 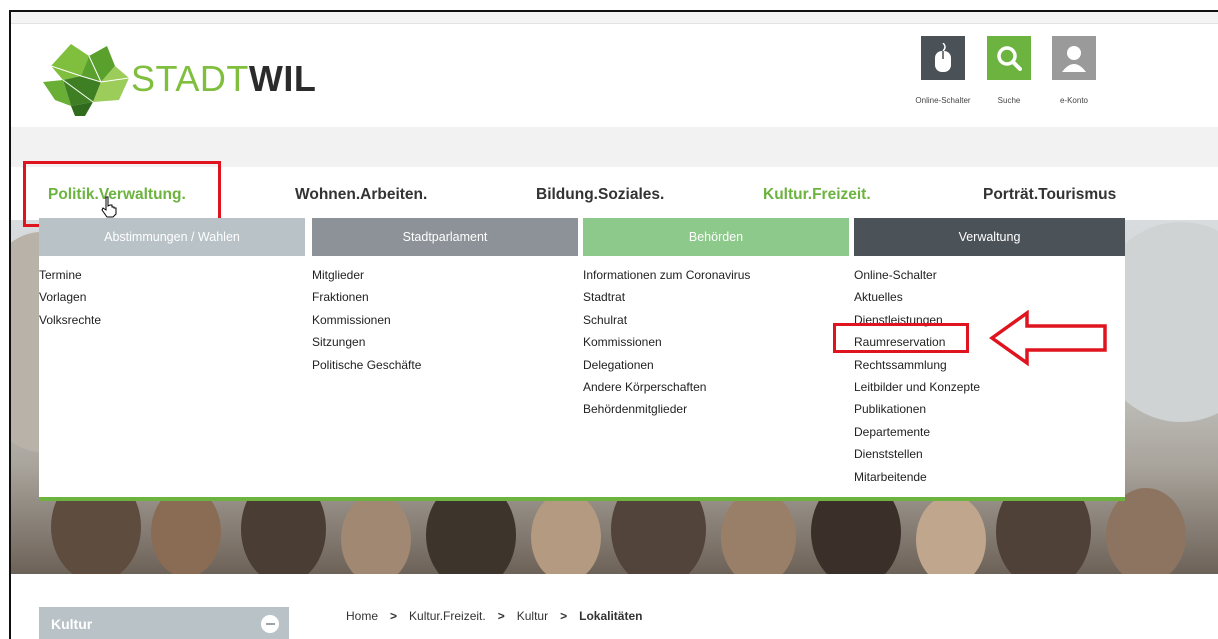 What do you see at coordinates (989, 275) in the screenshot?
I see `menu-link-online-schalter: Online-Schalter` at bounding box center [989, 275].